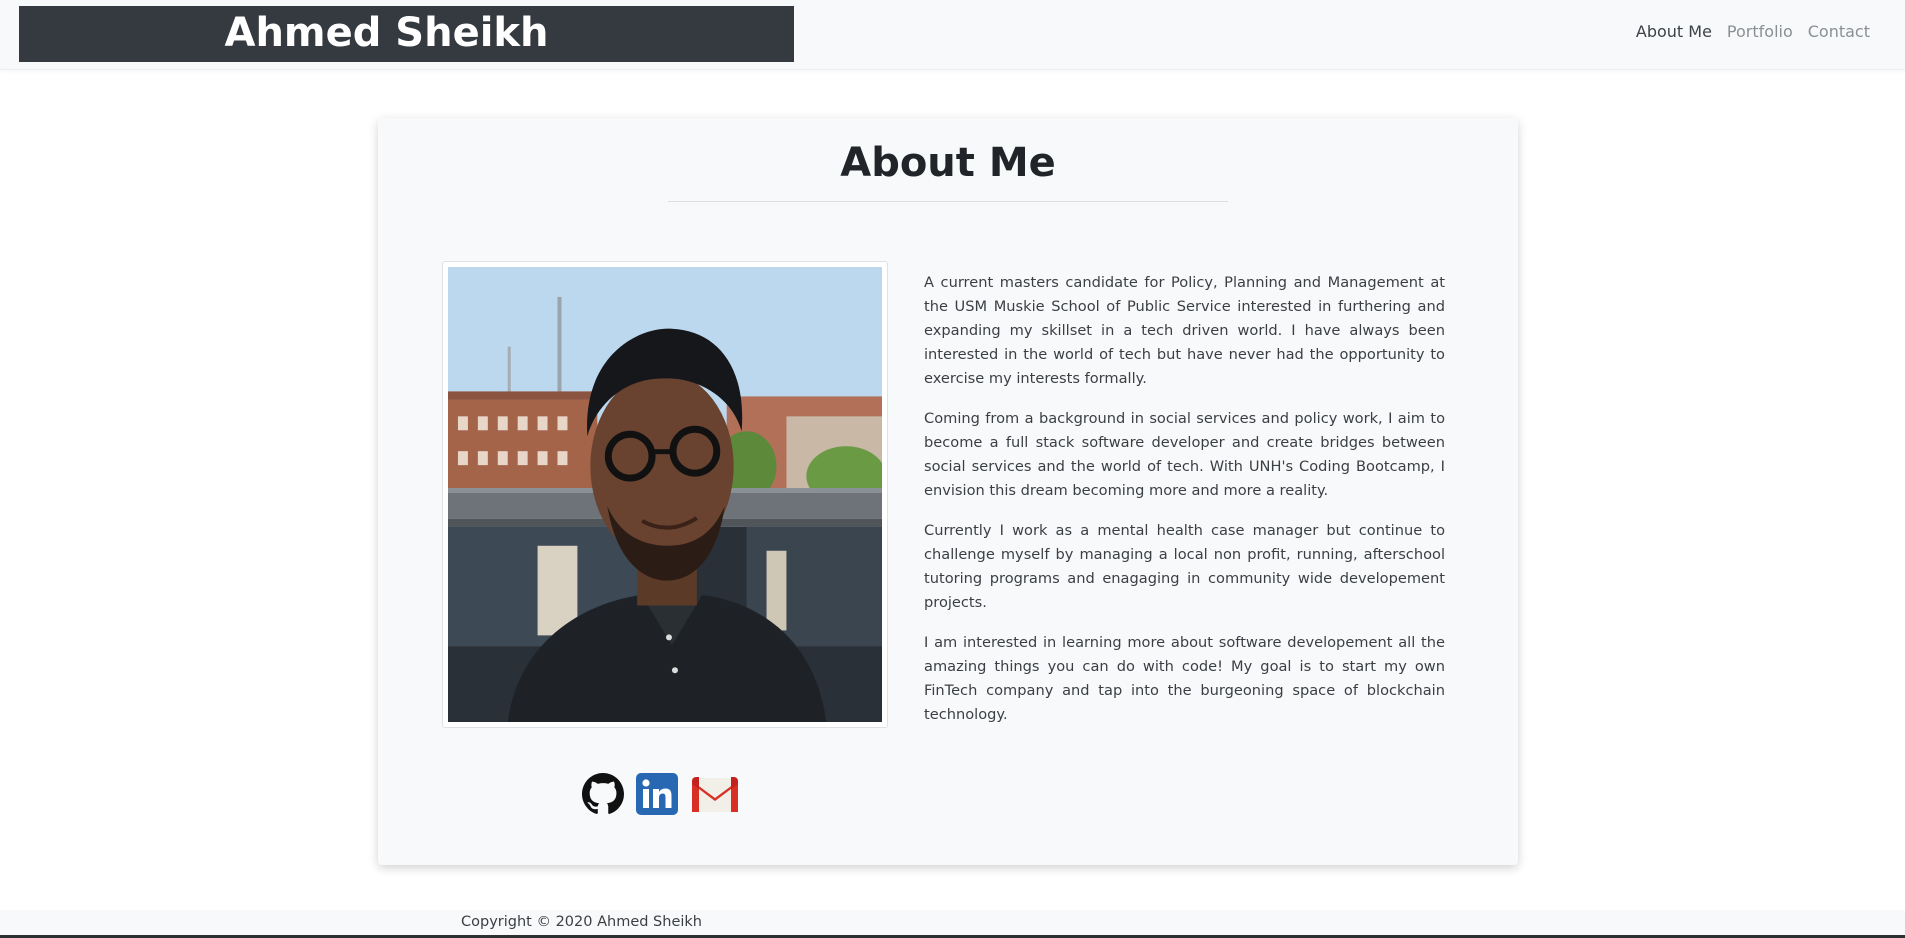 Image resolution: width=1905 pixels, height=938 pixels. Describe the element at coordinates (715, 794) in the screenshot. I see `gmail-icon` at that location.